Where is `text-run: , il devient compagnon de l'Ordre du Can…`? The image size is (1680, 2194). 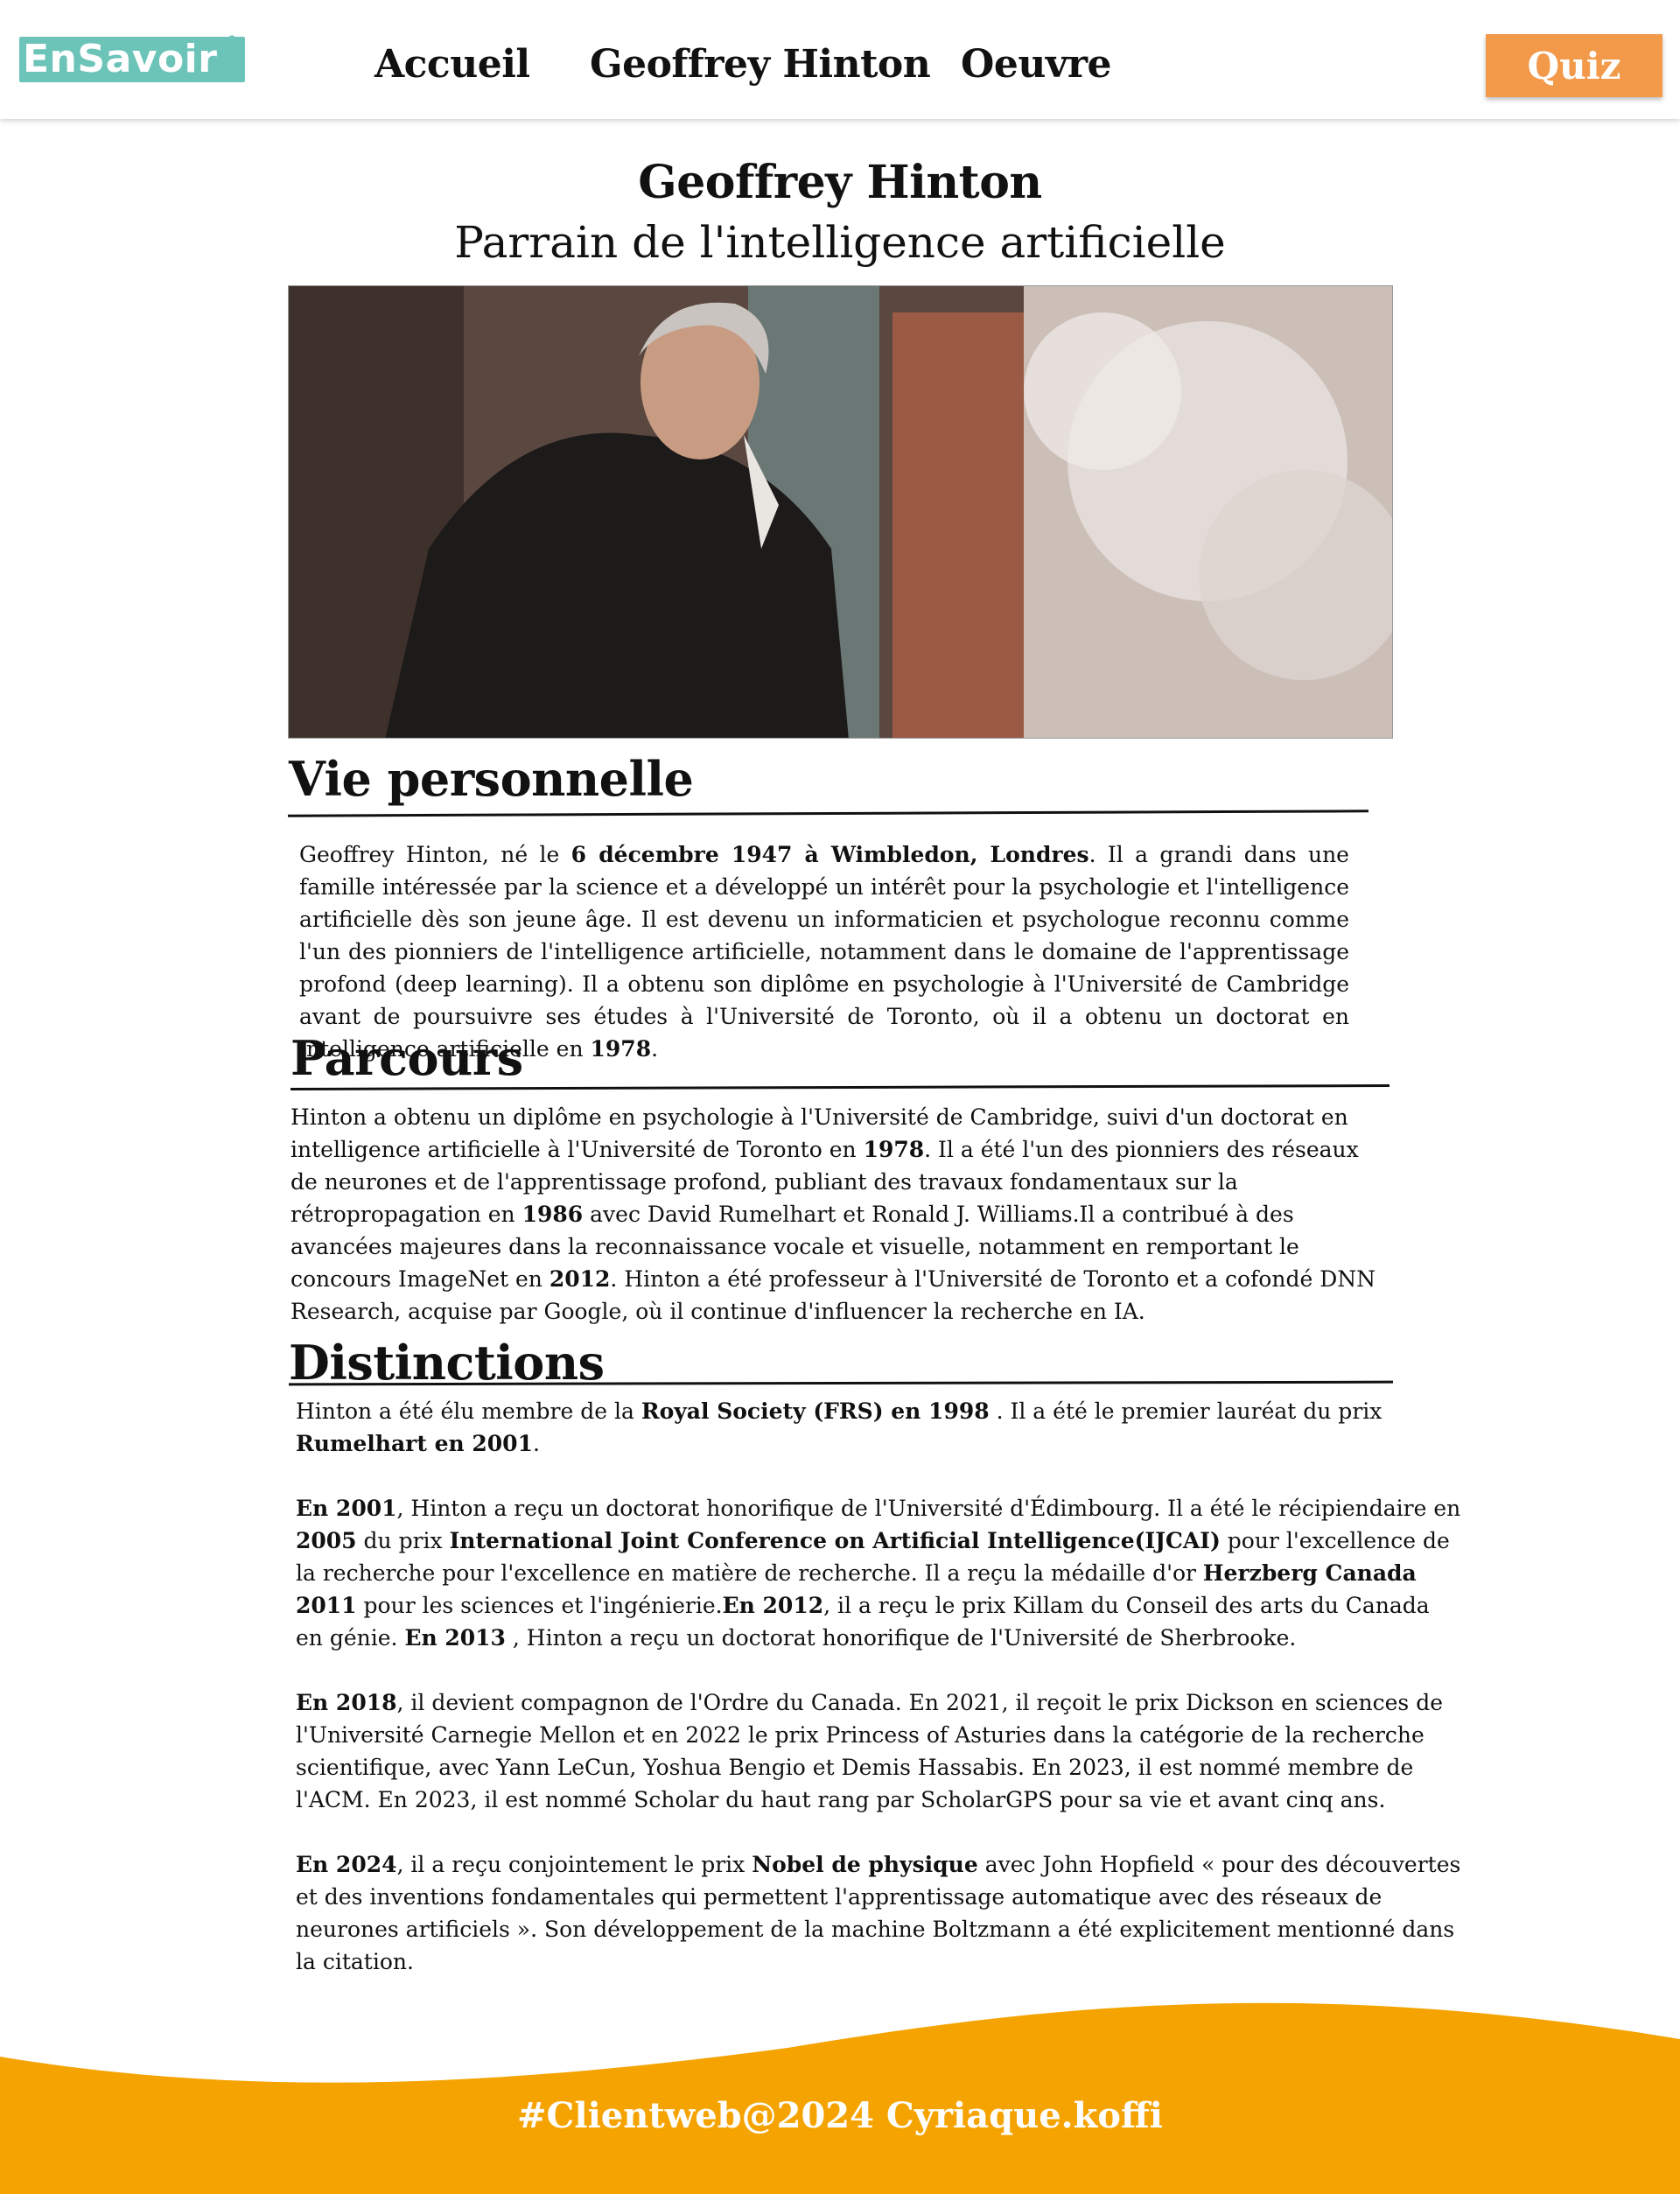 text-run: , il devient compagnon de l'Ordre du Can… is located at coordinates (869, 1751).